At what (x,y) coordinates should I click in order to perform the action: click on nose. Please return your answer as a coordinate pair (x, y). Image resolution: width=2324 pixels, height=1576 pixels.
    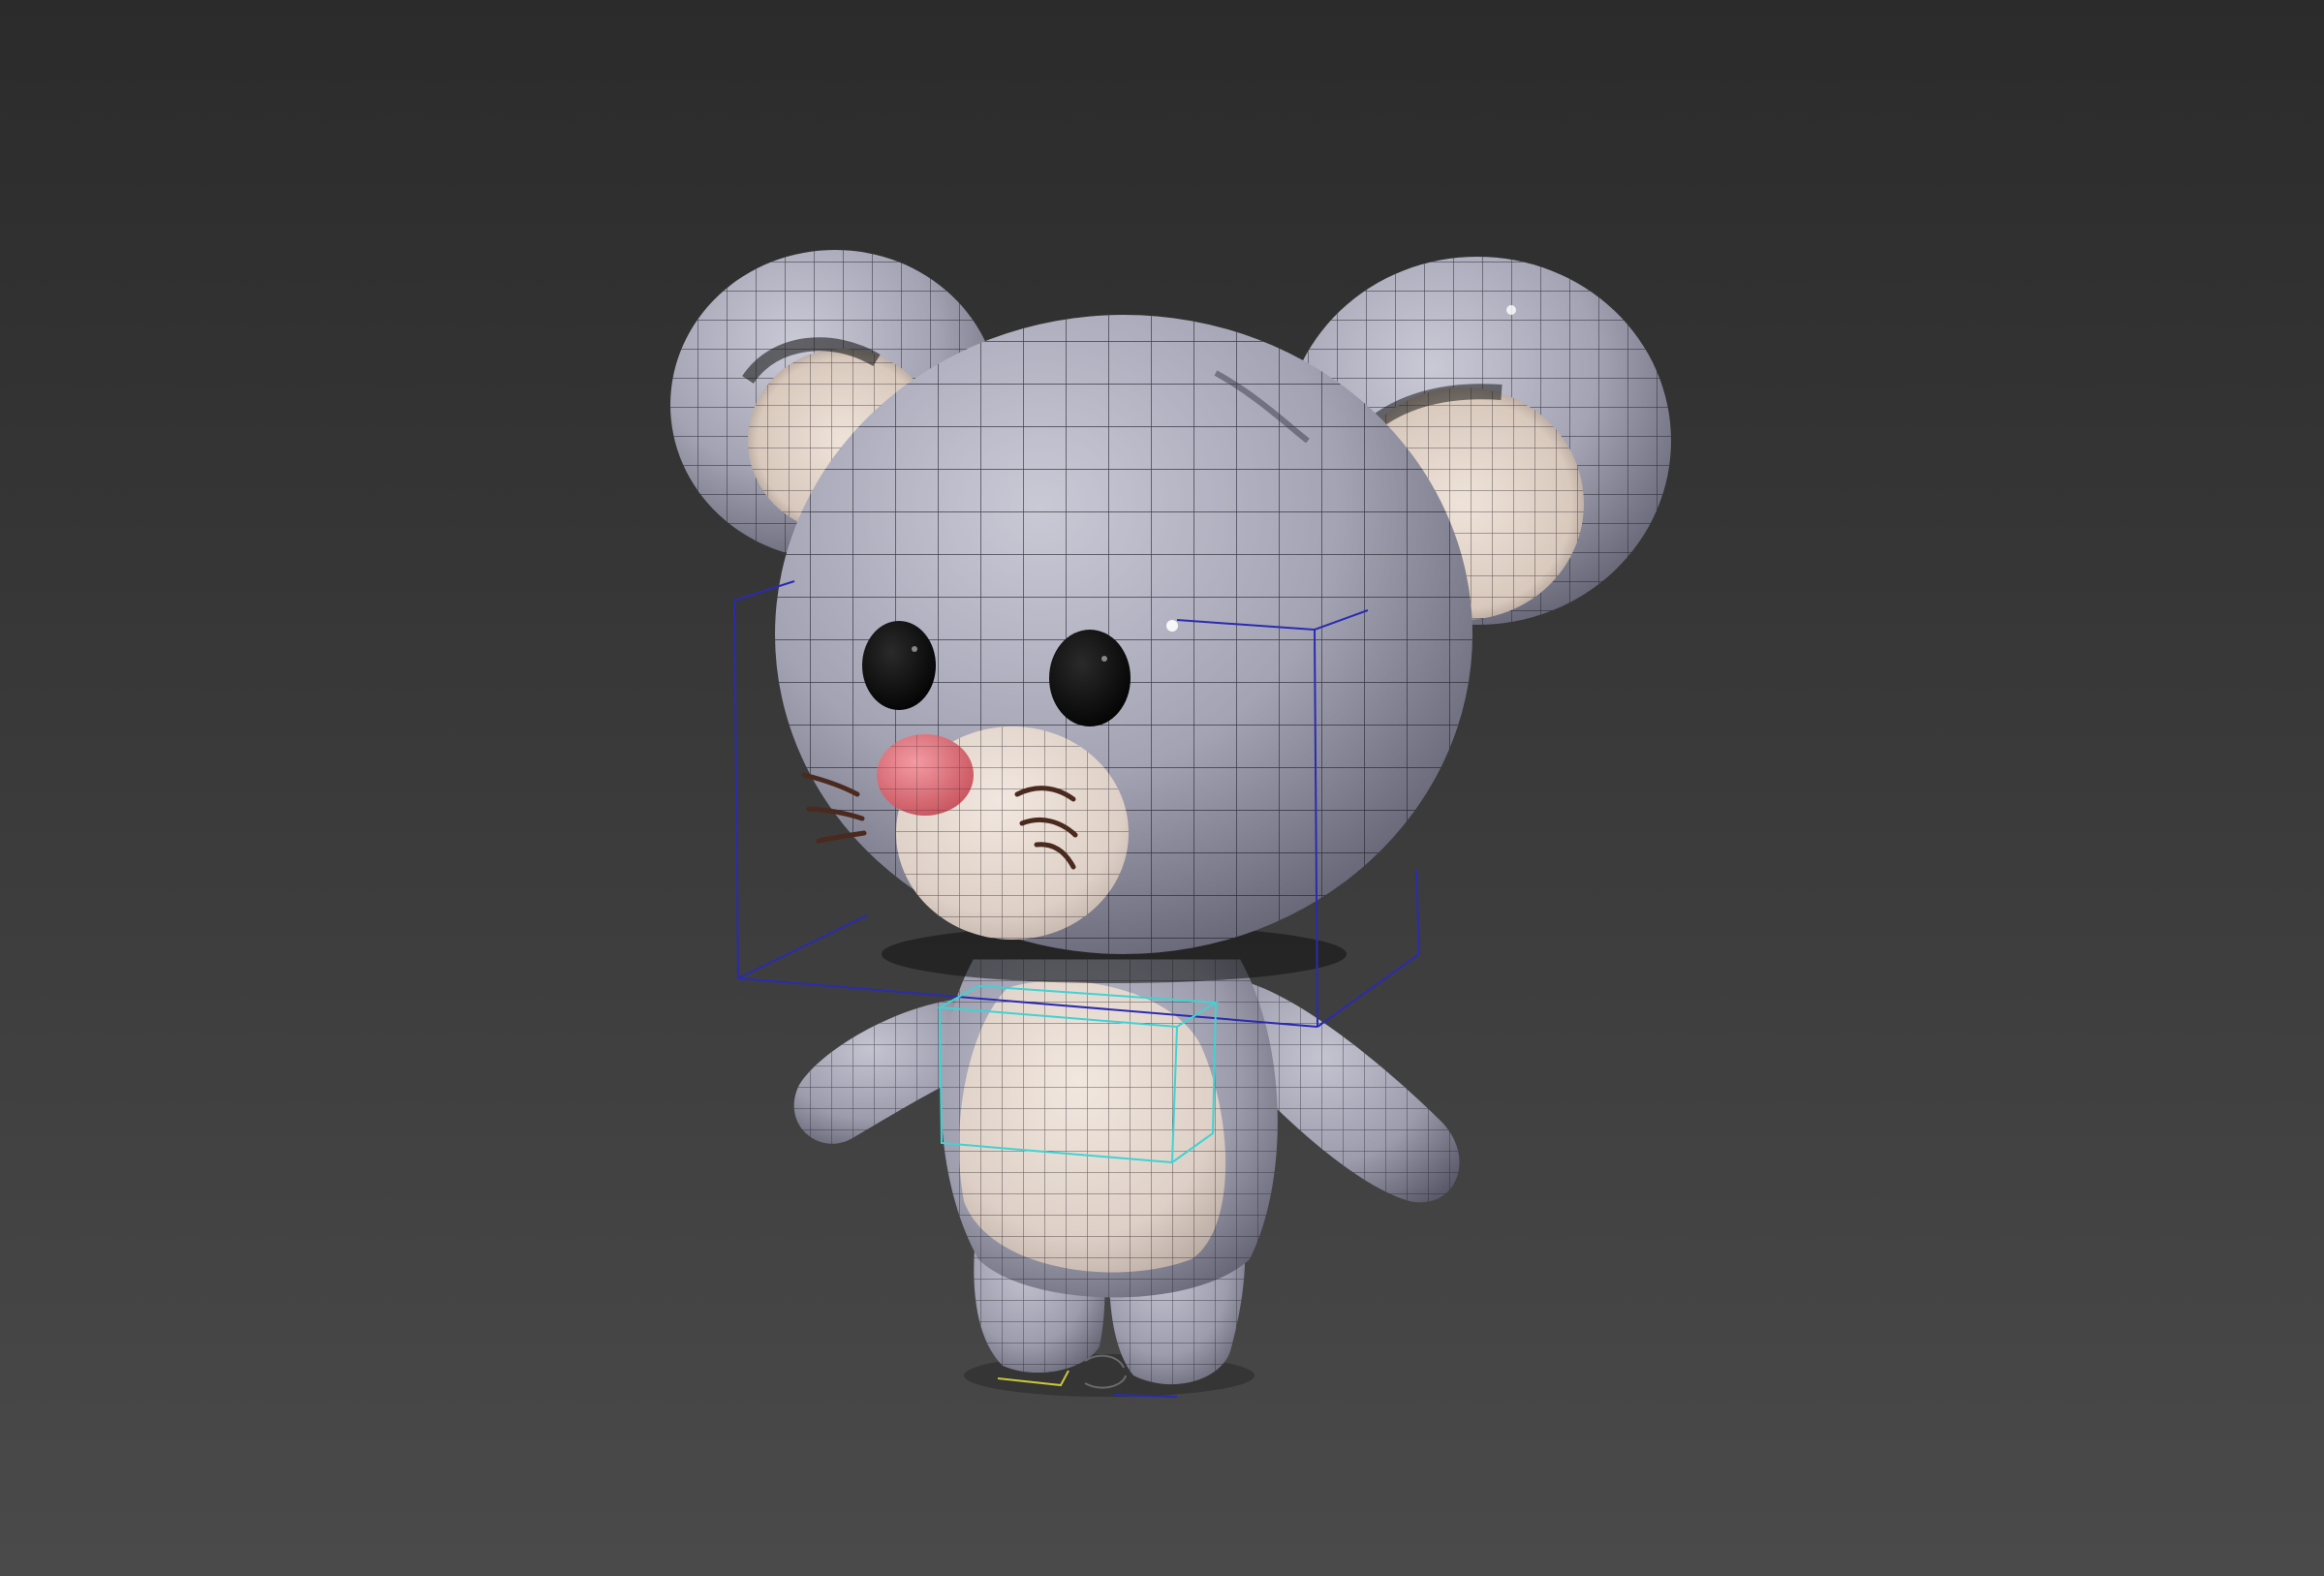
    Looking at the image, I should click on (925, 775).